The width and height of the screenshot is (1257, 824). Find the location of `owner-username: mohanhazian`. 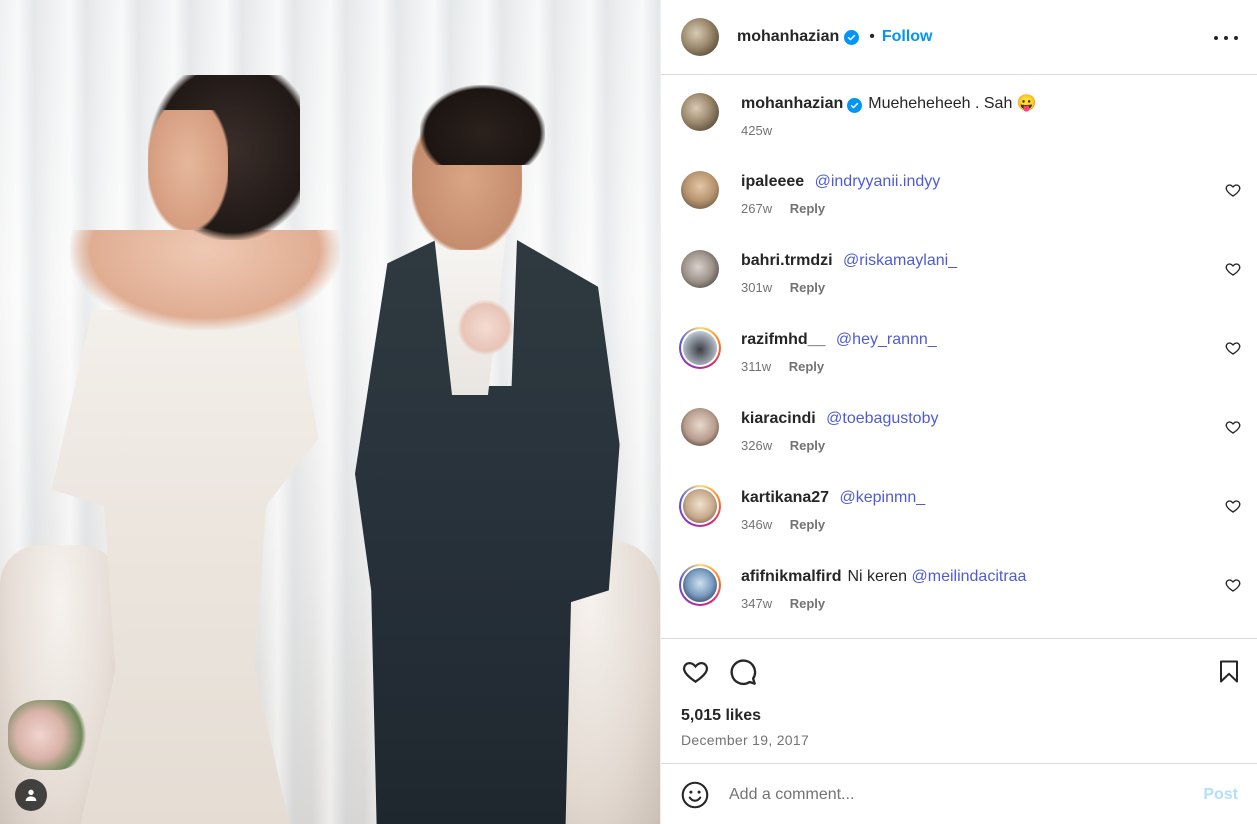

owner-username: mohanhazian is located at coordinates (788, 37).